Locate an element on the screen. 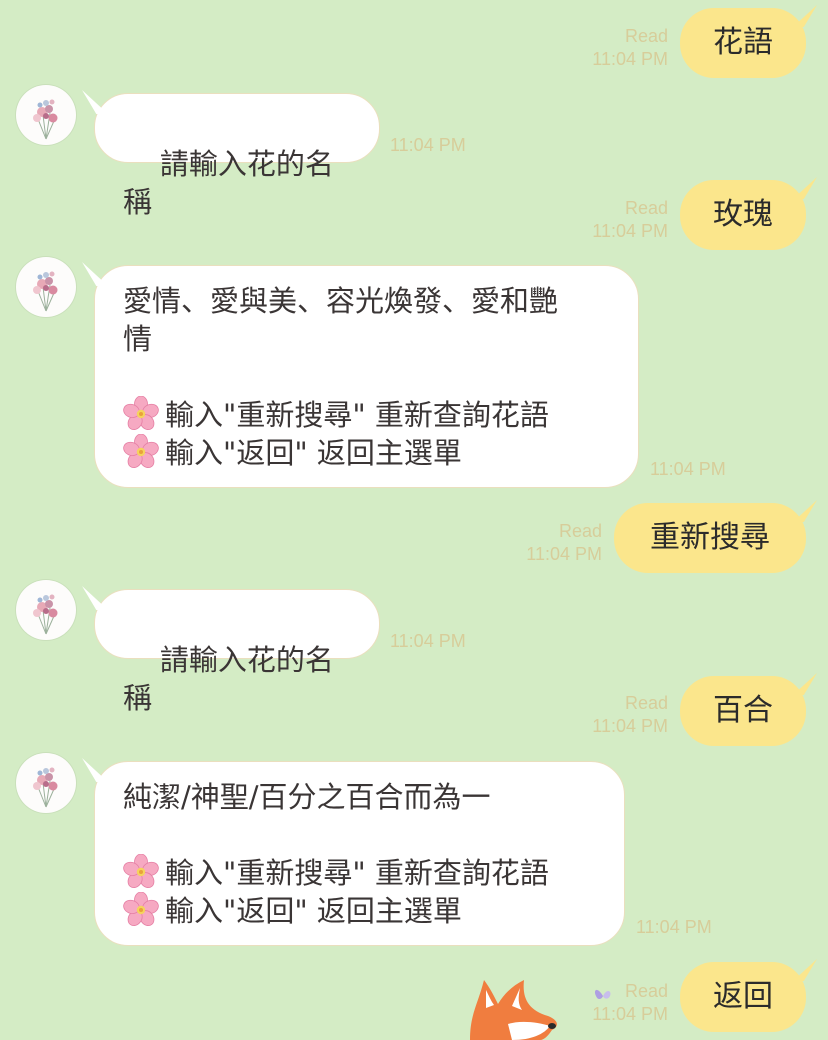  butterfly-icon is located at coordinates (602, 994).